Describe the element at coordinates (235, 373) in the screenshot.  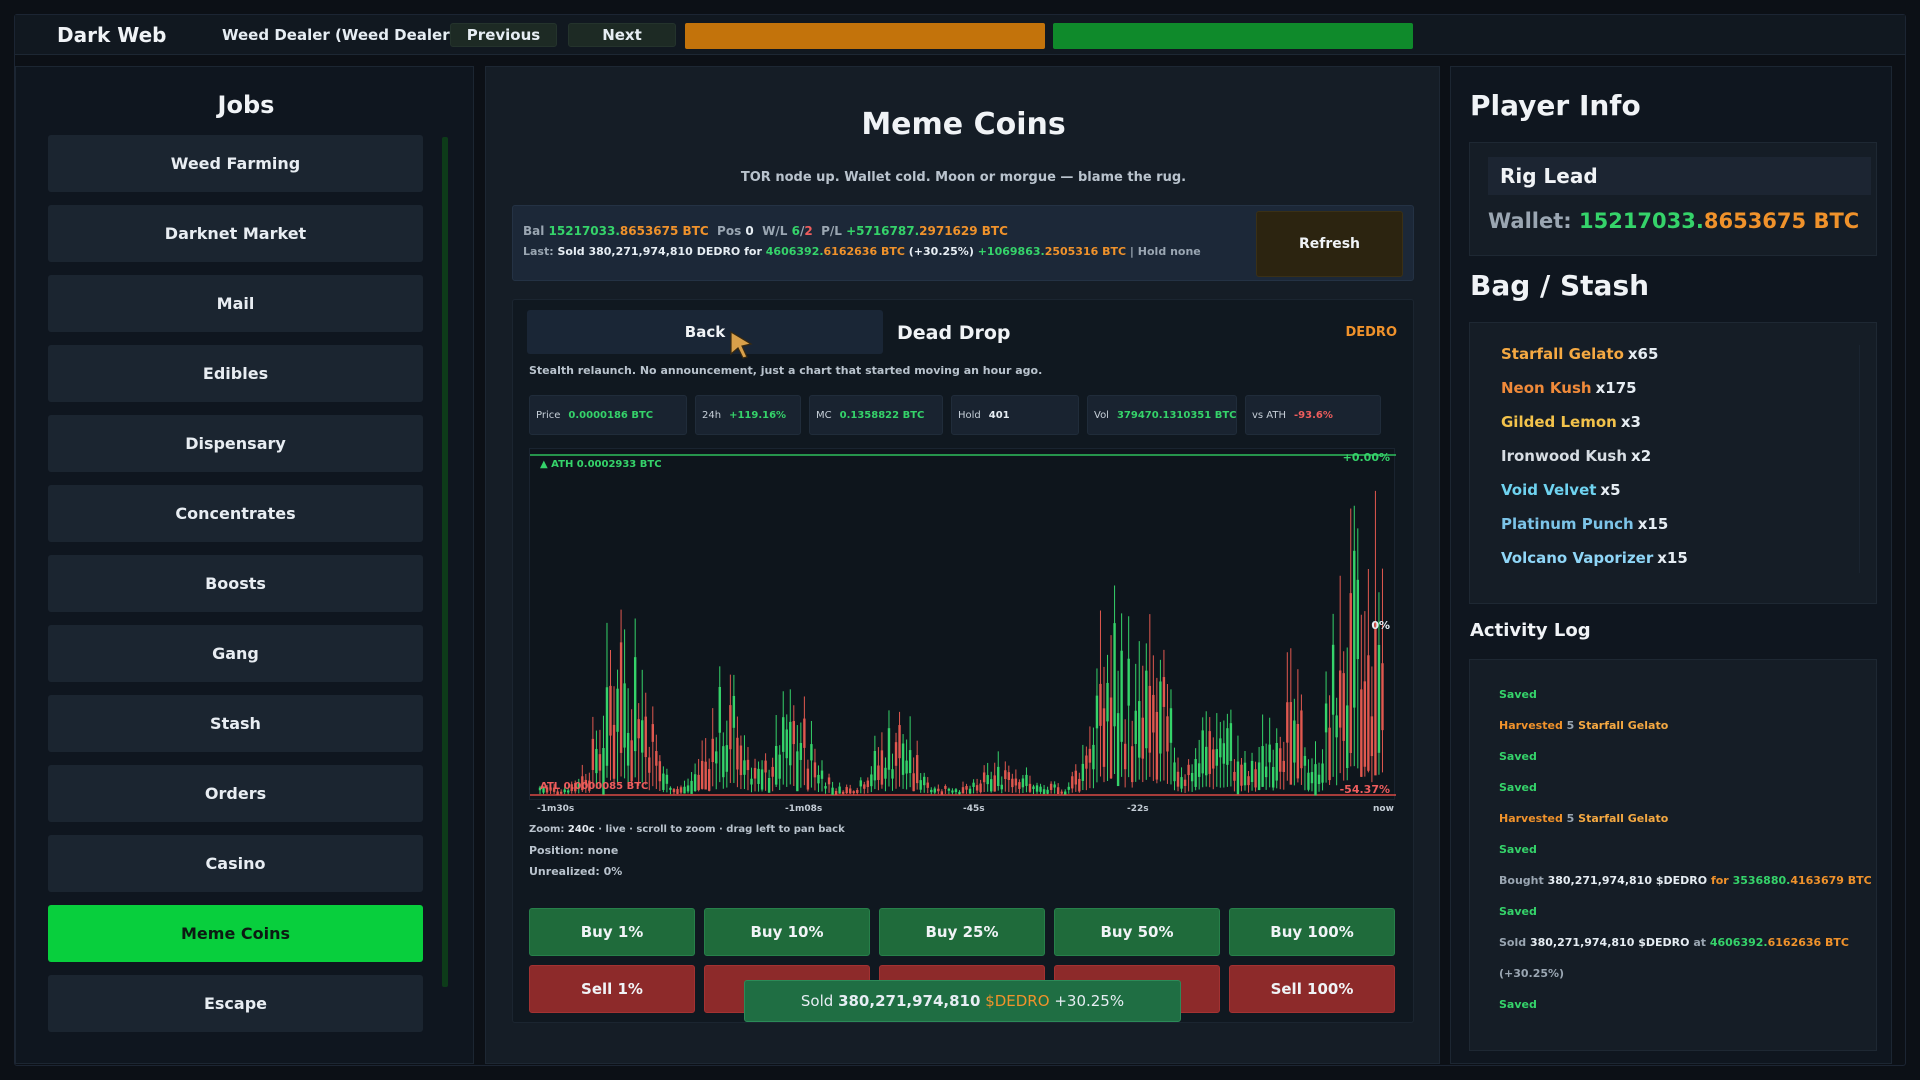
I see `job-item-edibles: Edibles` at that location.